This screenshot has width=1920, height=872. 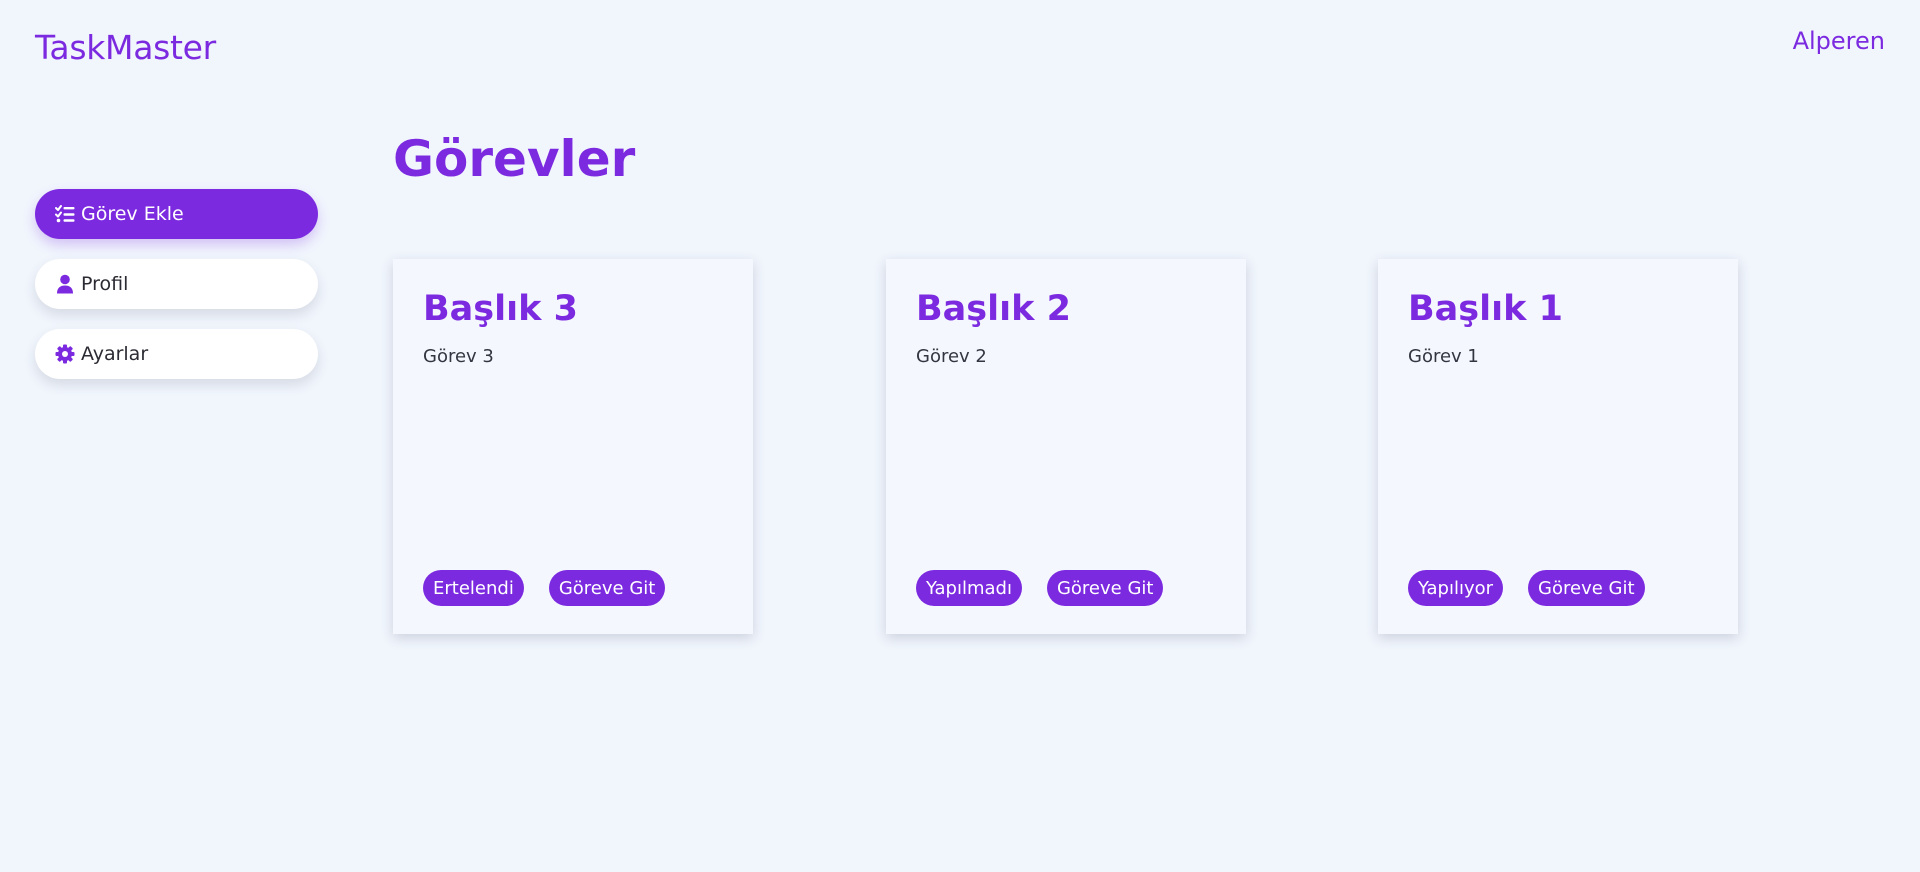 I want to click on page-title: Görevler, so click(x=514, y=159).